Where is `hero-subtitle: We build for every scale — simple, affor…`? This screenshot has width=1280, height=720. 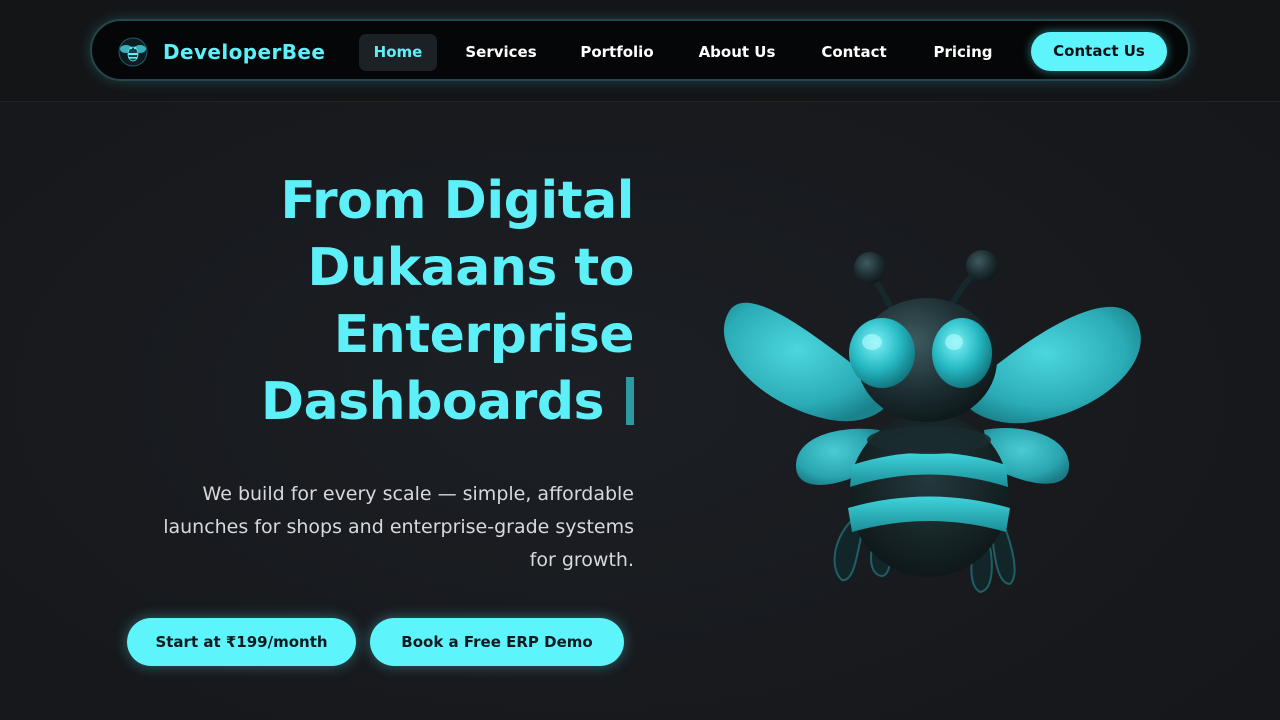
hero-subtitle: We build for every scale — simple, affor… is located at coordinates (367, 527).